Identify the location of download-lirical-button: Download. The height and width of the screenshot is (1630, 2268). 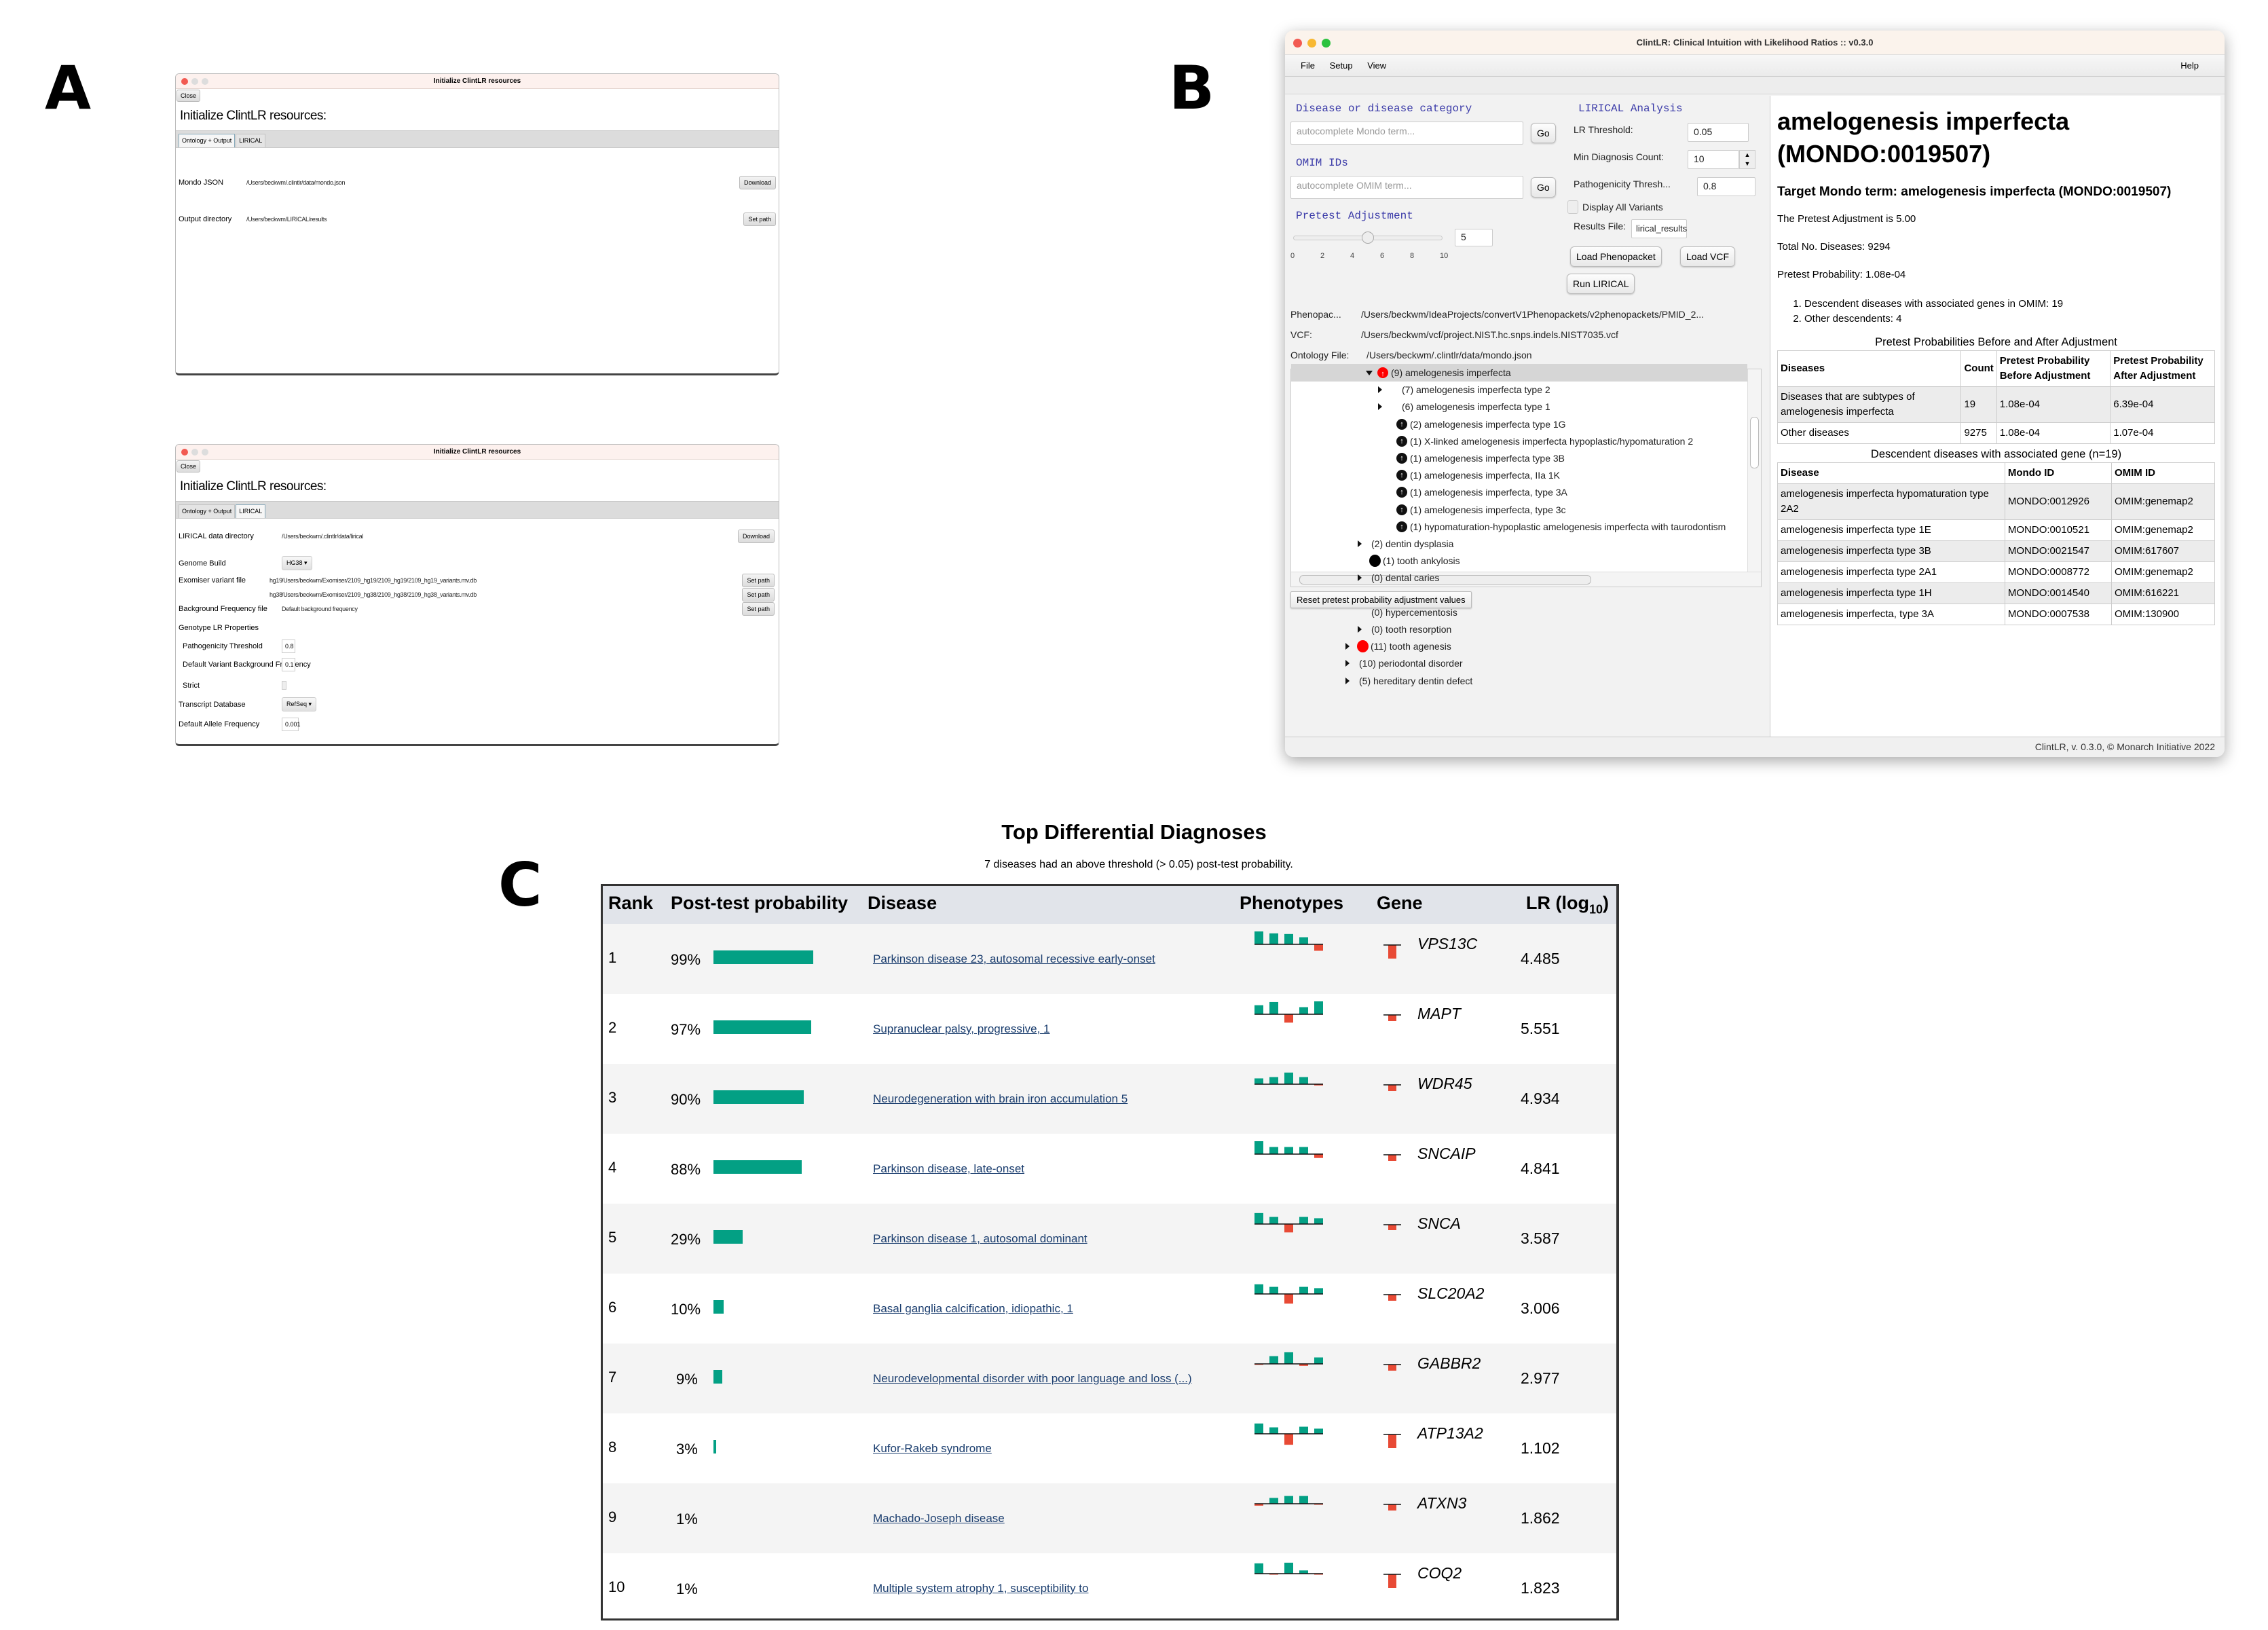
(756, 536).